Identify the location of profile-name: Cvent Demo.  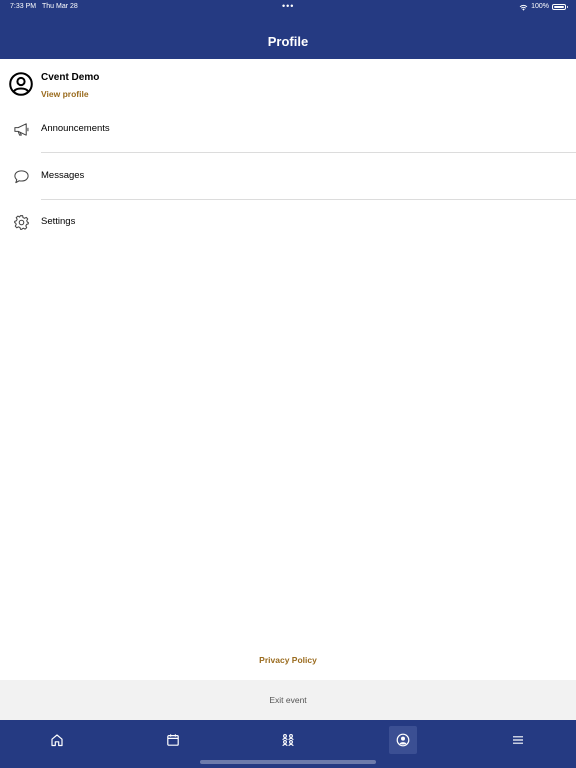
(70, 77).